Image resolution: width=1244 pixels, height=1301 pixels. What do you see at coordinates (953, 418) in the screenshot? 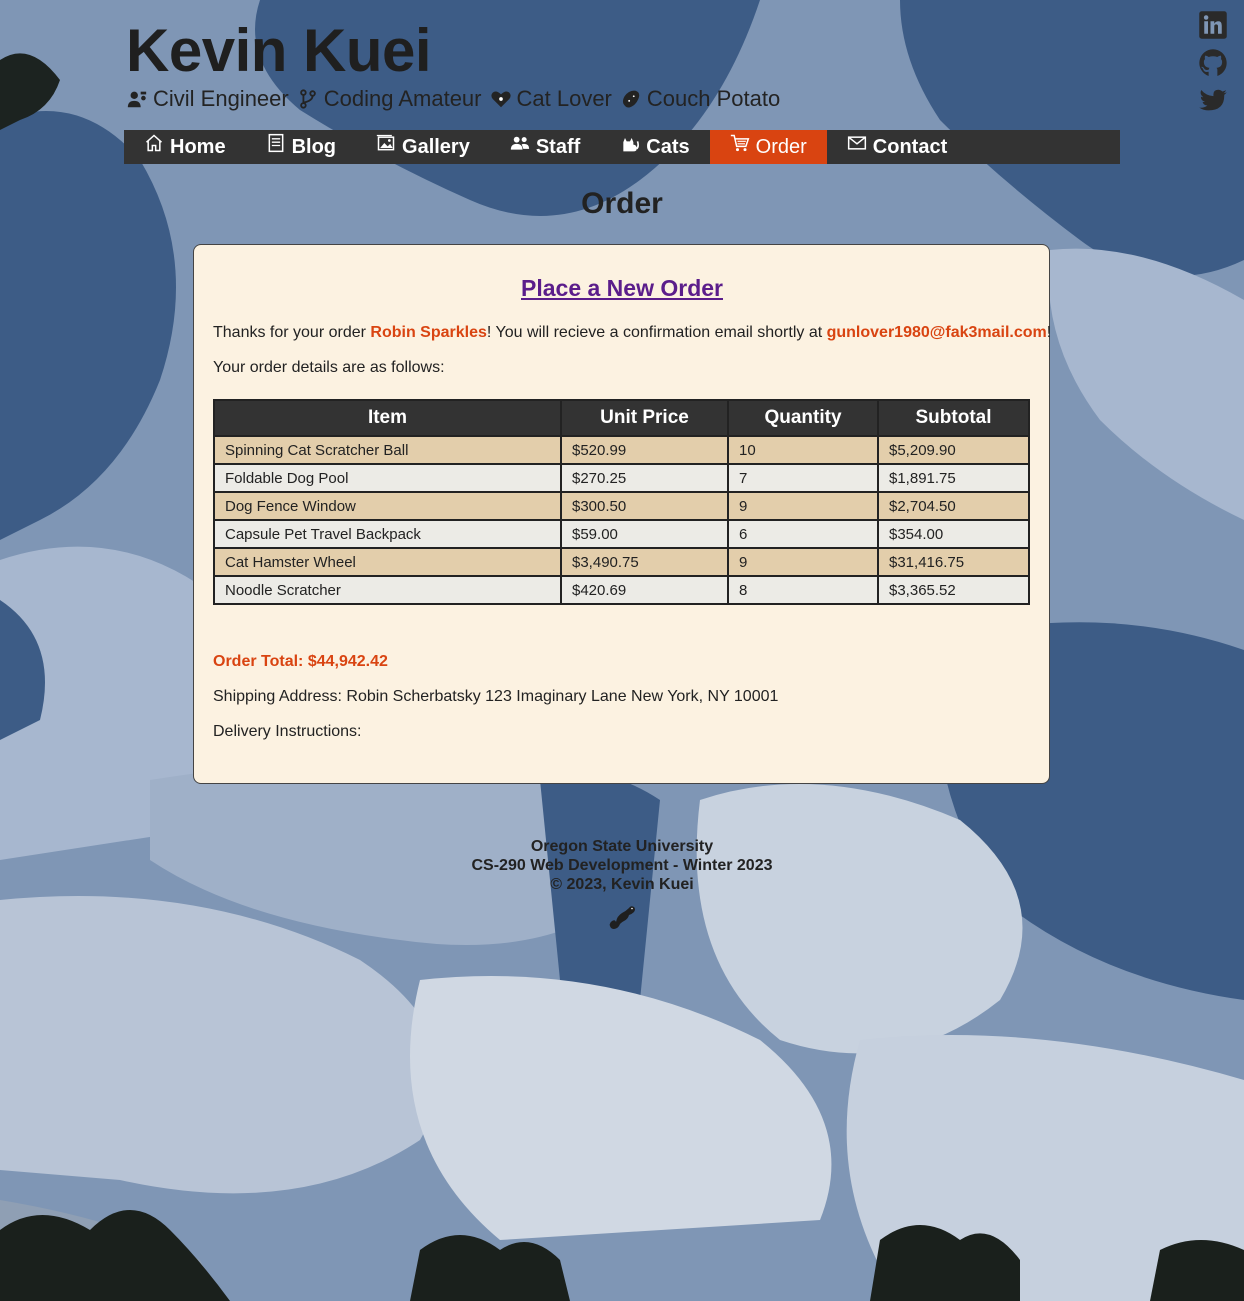
I see `col-header-subtotal: Subtotal` at bounding box center [953, 418].